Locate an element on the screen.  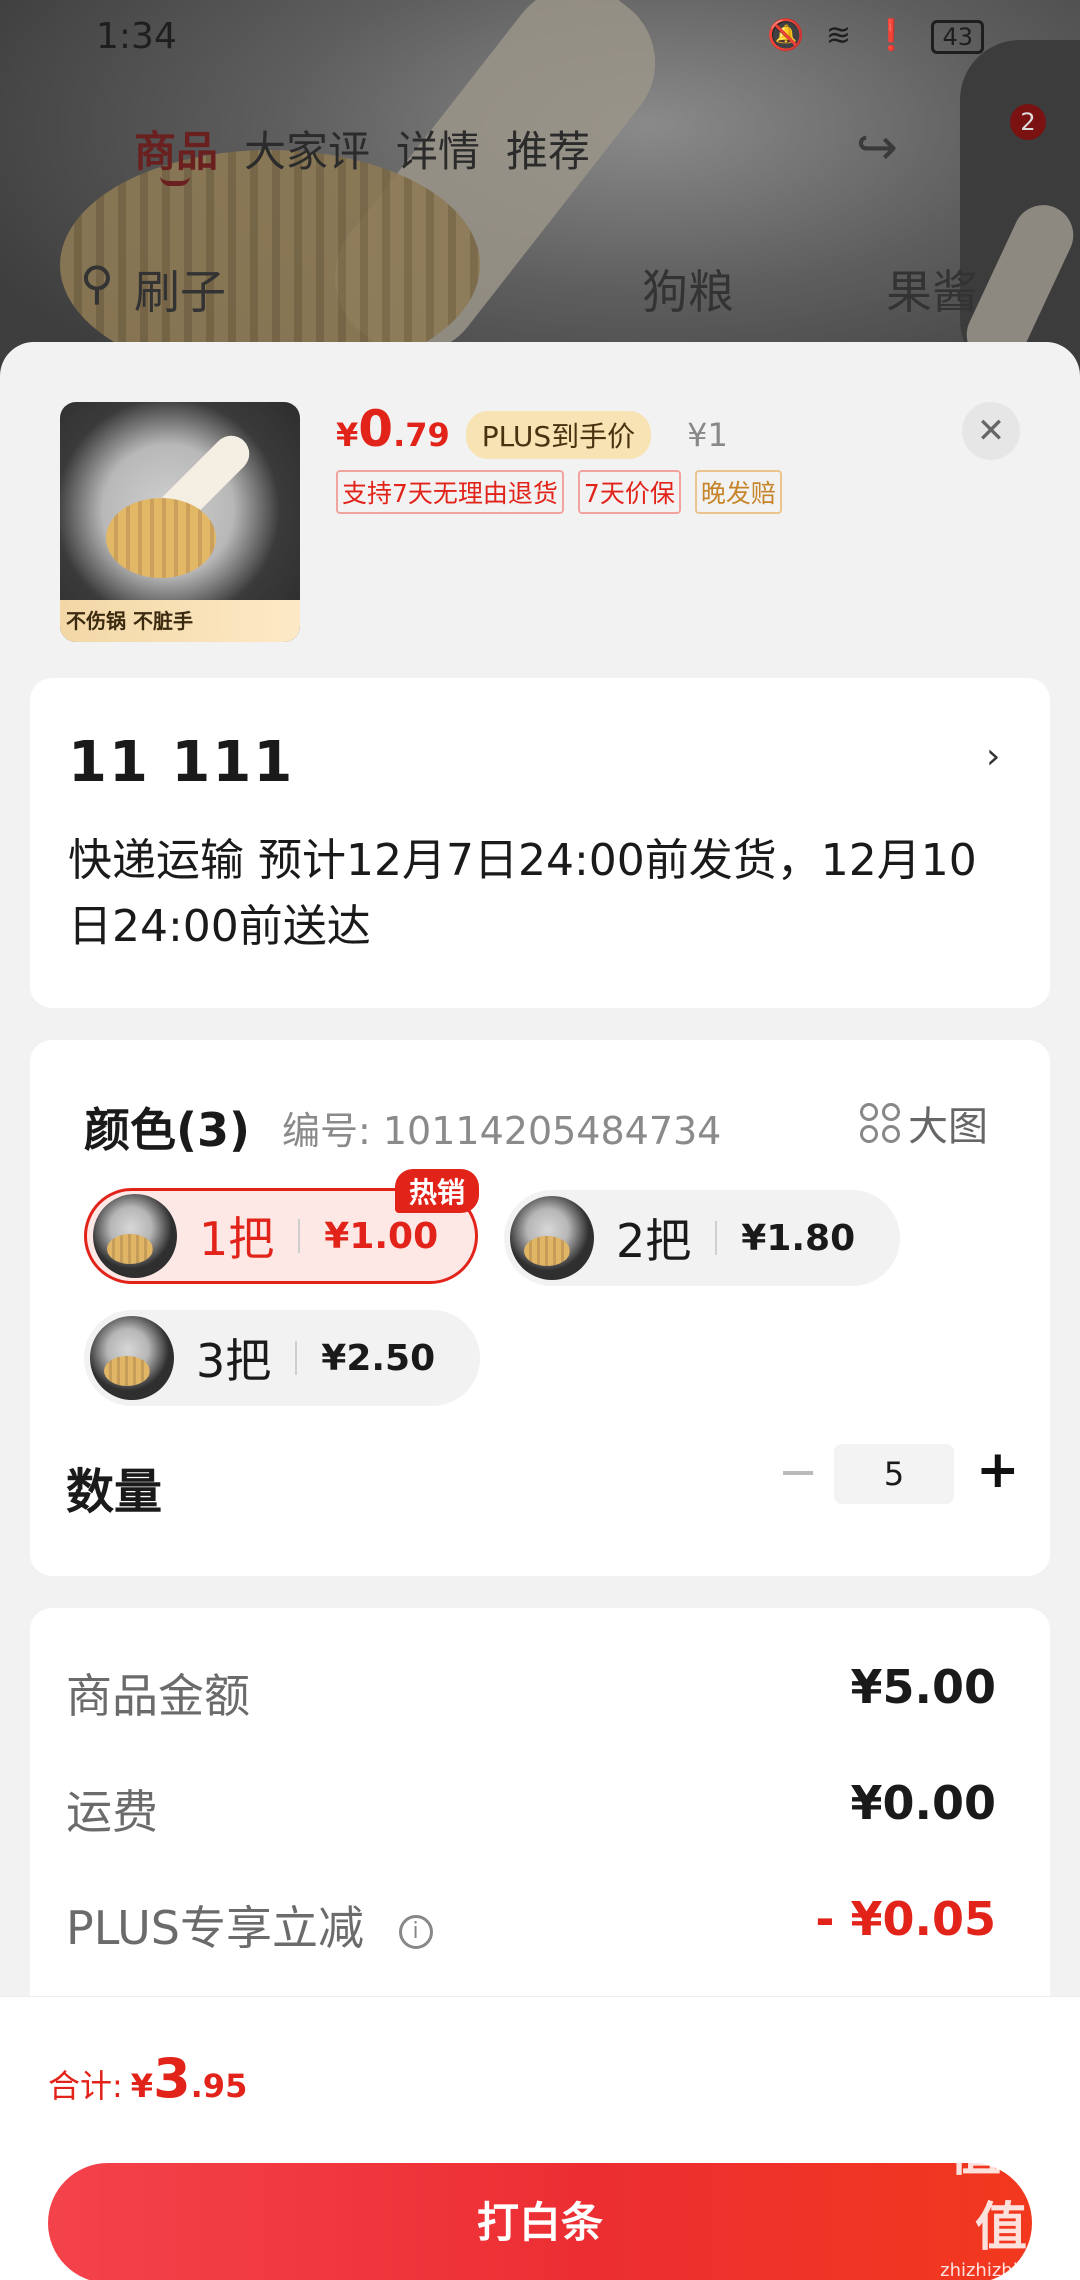
option-label: 2把 is located at coordinates (654, 1241).